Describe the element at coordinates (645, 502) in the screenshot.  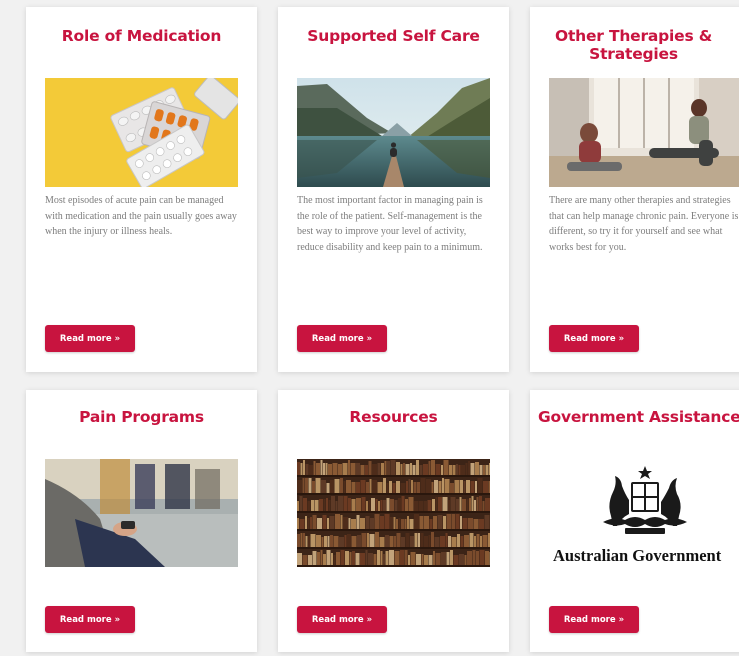
I see `coat-of-arms-icon` at that location.